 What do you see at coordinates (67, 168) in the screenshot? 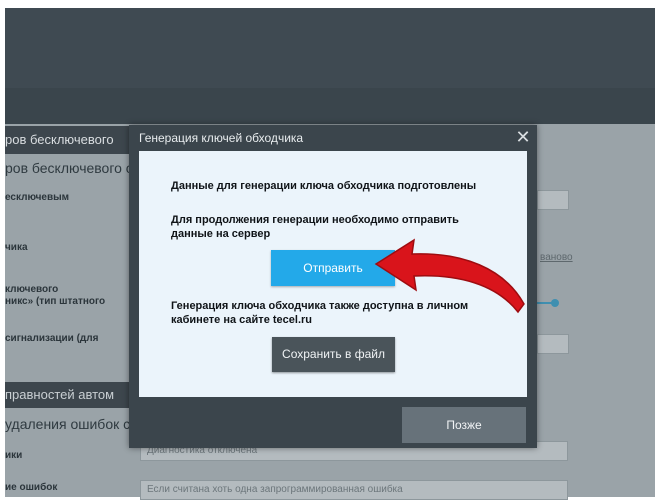
I see `section-heading: ров бесключевого с` at bounding box center [67, 168].